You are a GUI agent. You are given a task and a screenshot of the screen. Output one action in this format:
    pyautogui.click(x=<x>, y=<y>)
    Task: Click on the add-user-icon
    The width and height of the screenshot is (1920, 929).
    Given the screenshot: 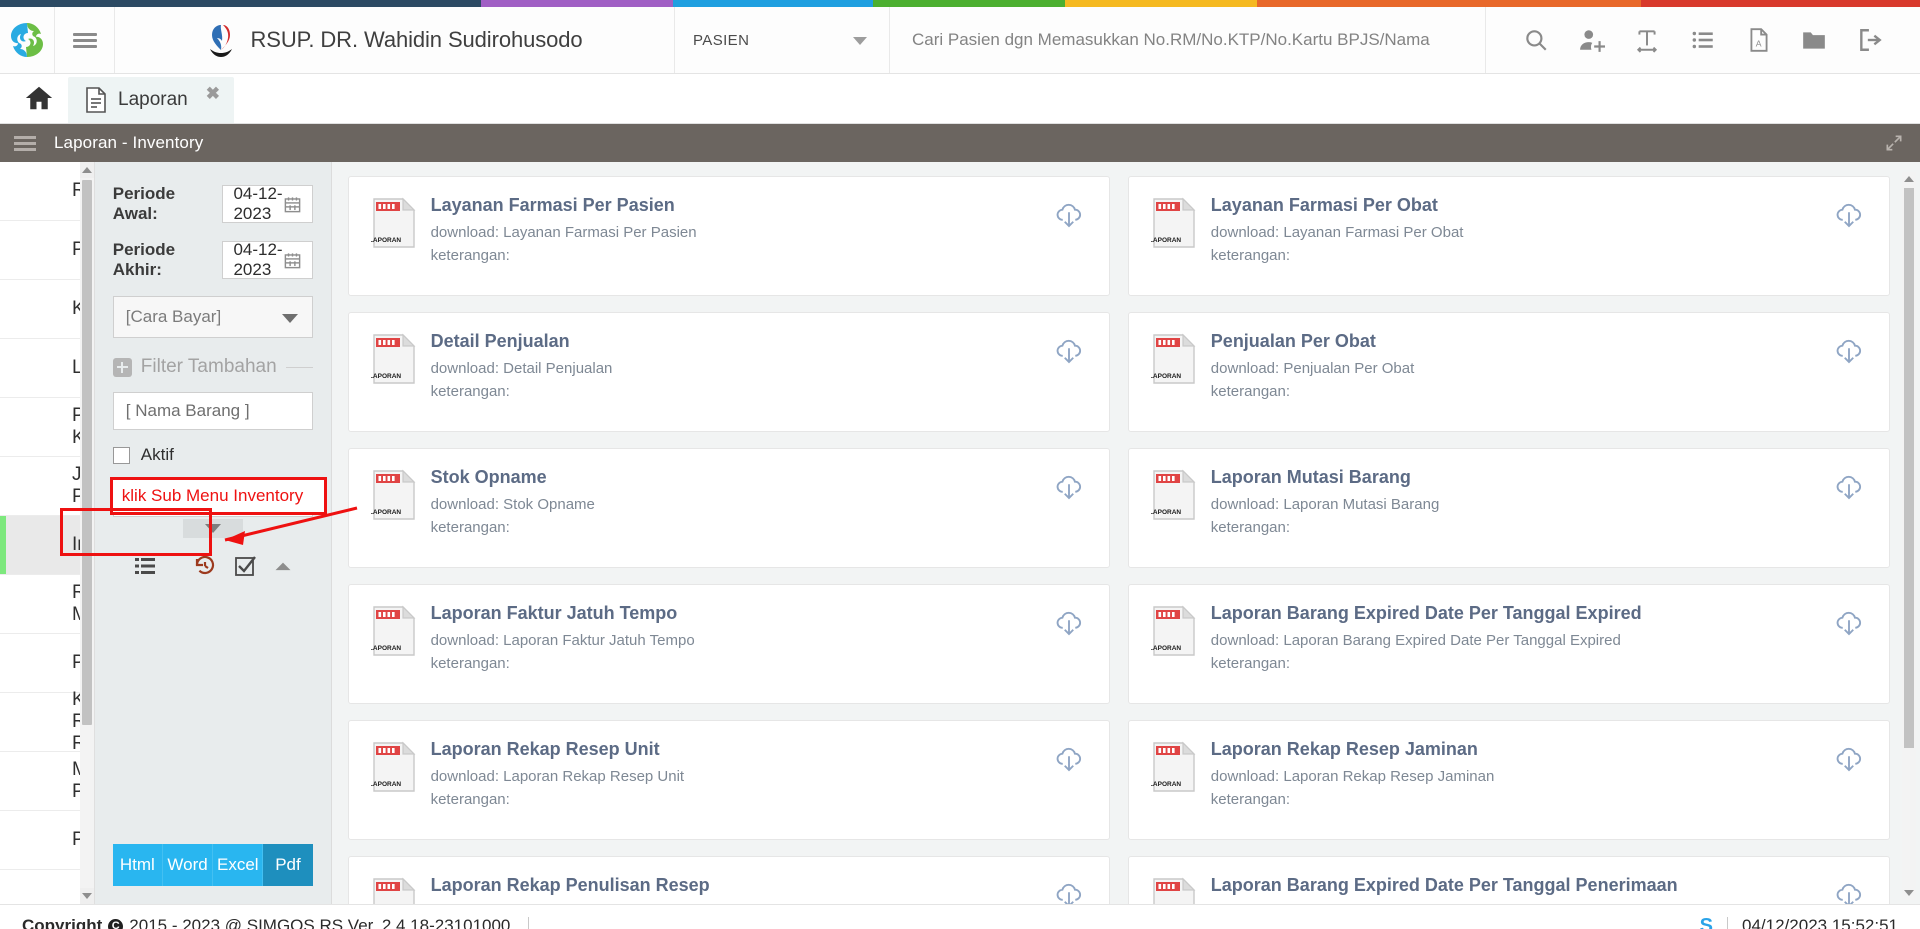 What is the action you would take?
    pyautogui.click(x=1592, y=40)
    